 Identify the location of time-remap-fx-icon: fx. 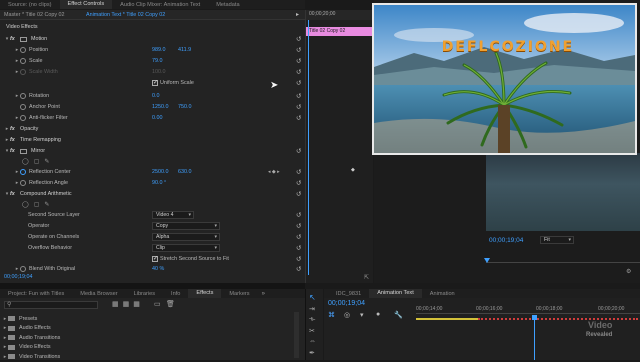
(15, 140).